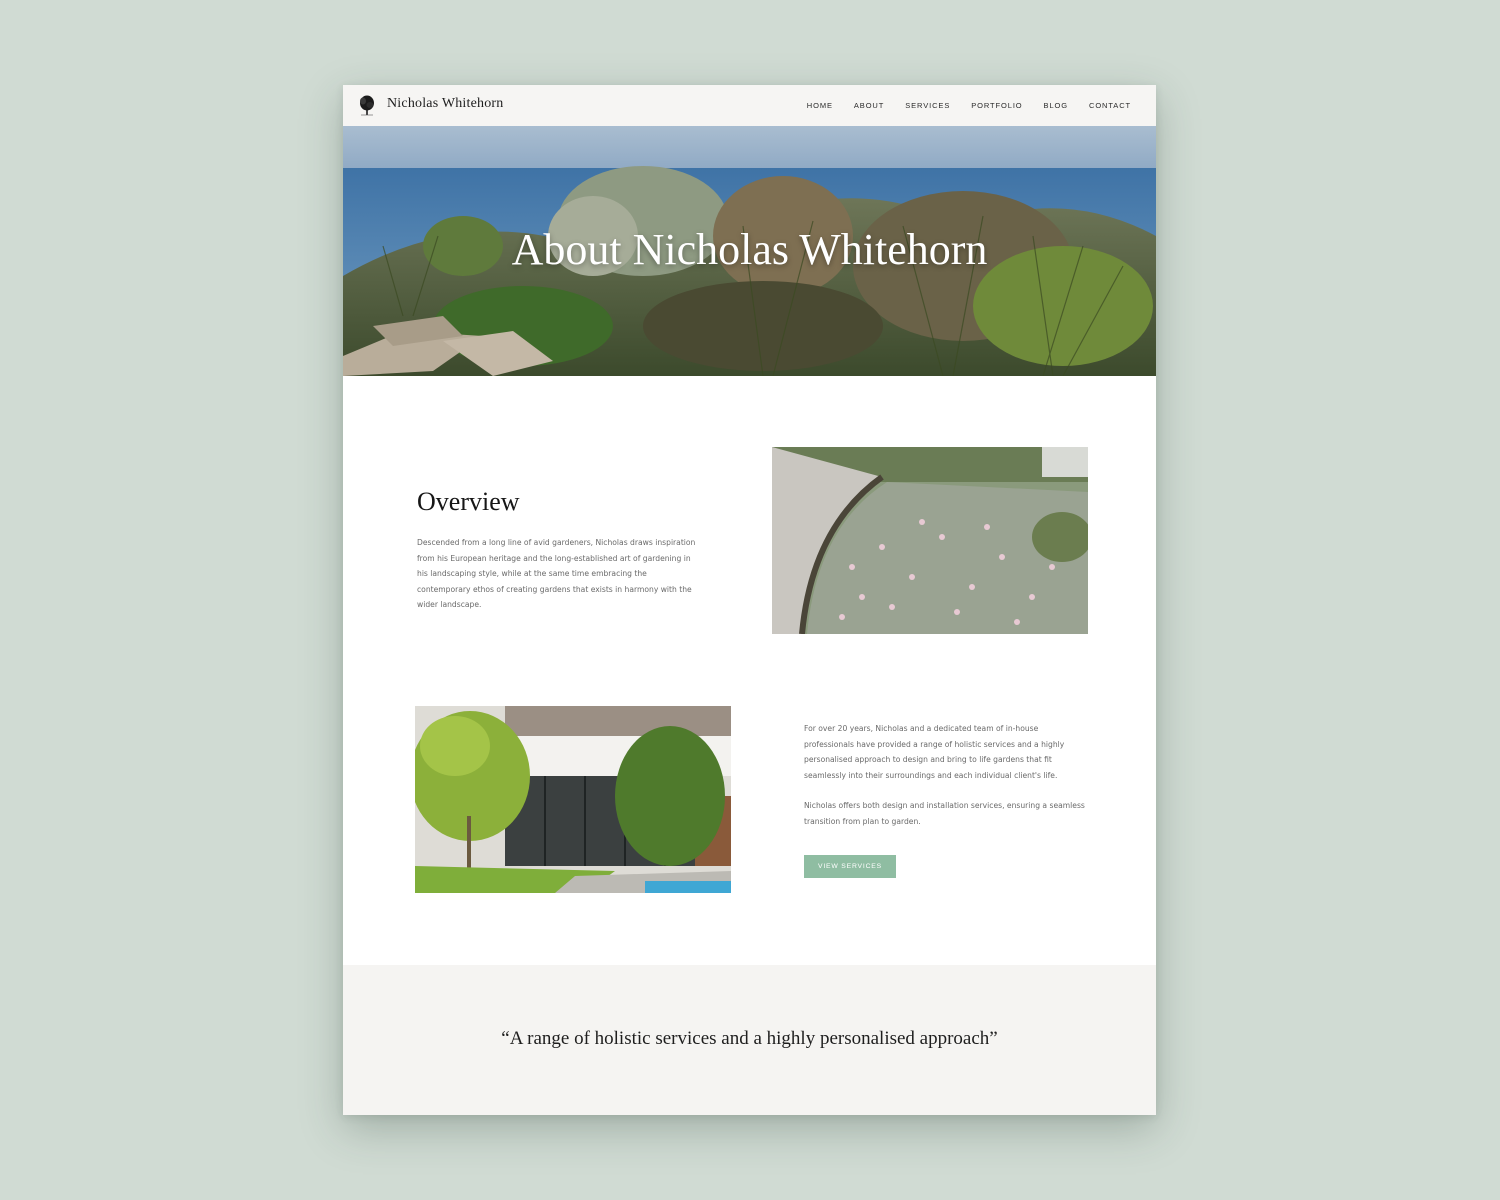 The height and width of the screenshot is (1200, 1500). I want to click on tree-logo-icon, so click(367, 106).